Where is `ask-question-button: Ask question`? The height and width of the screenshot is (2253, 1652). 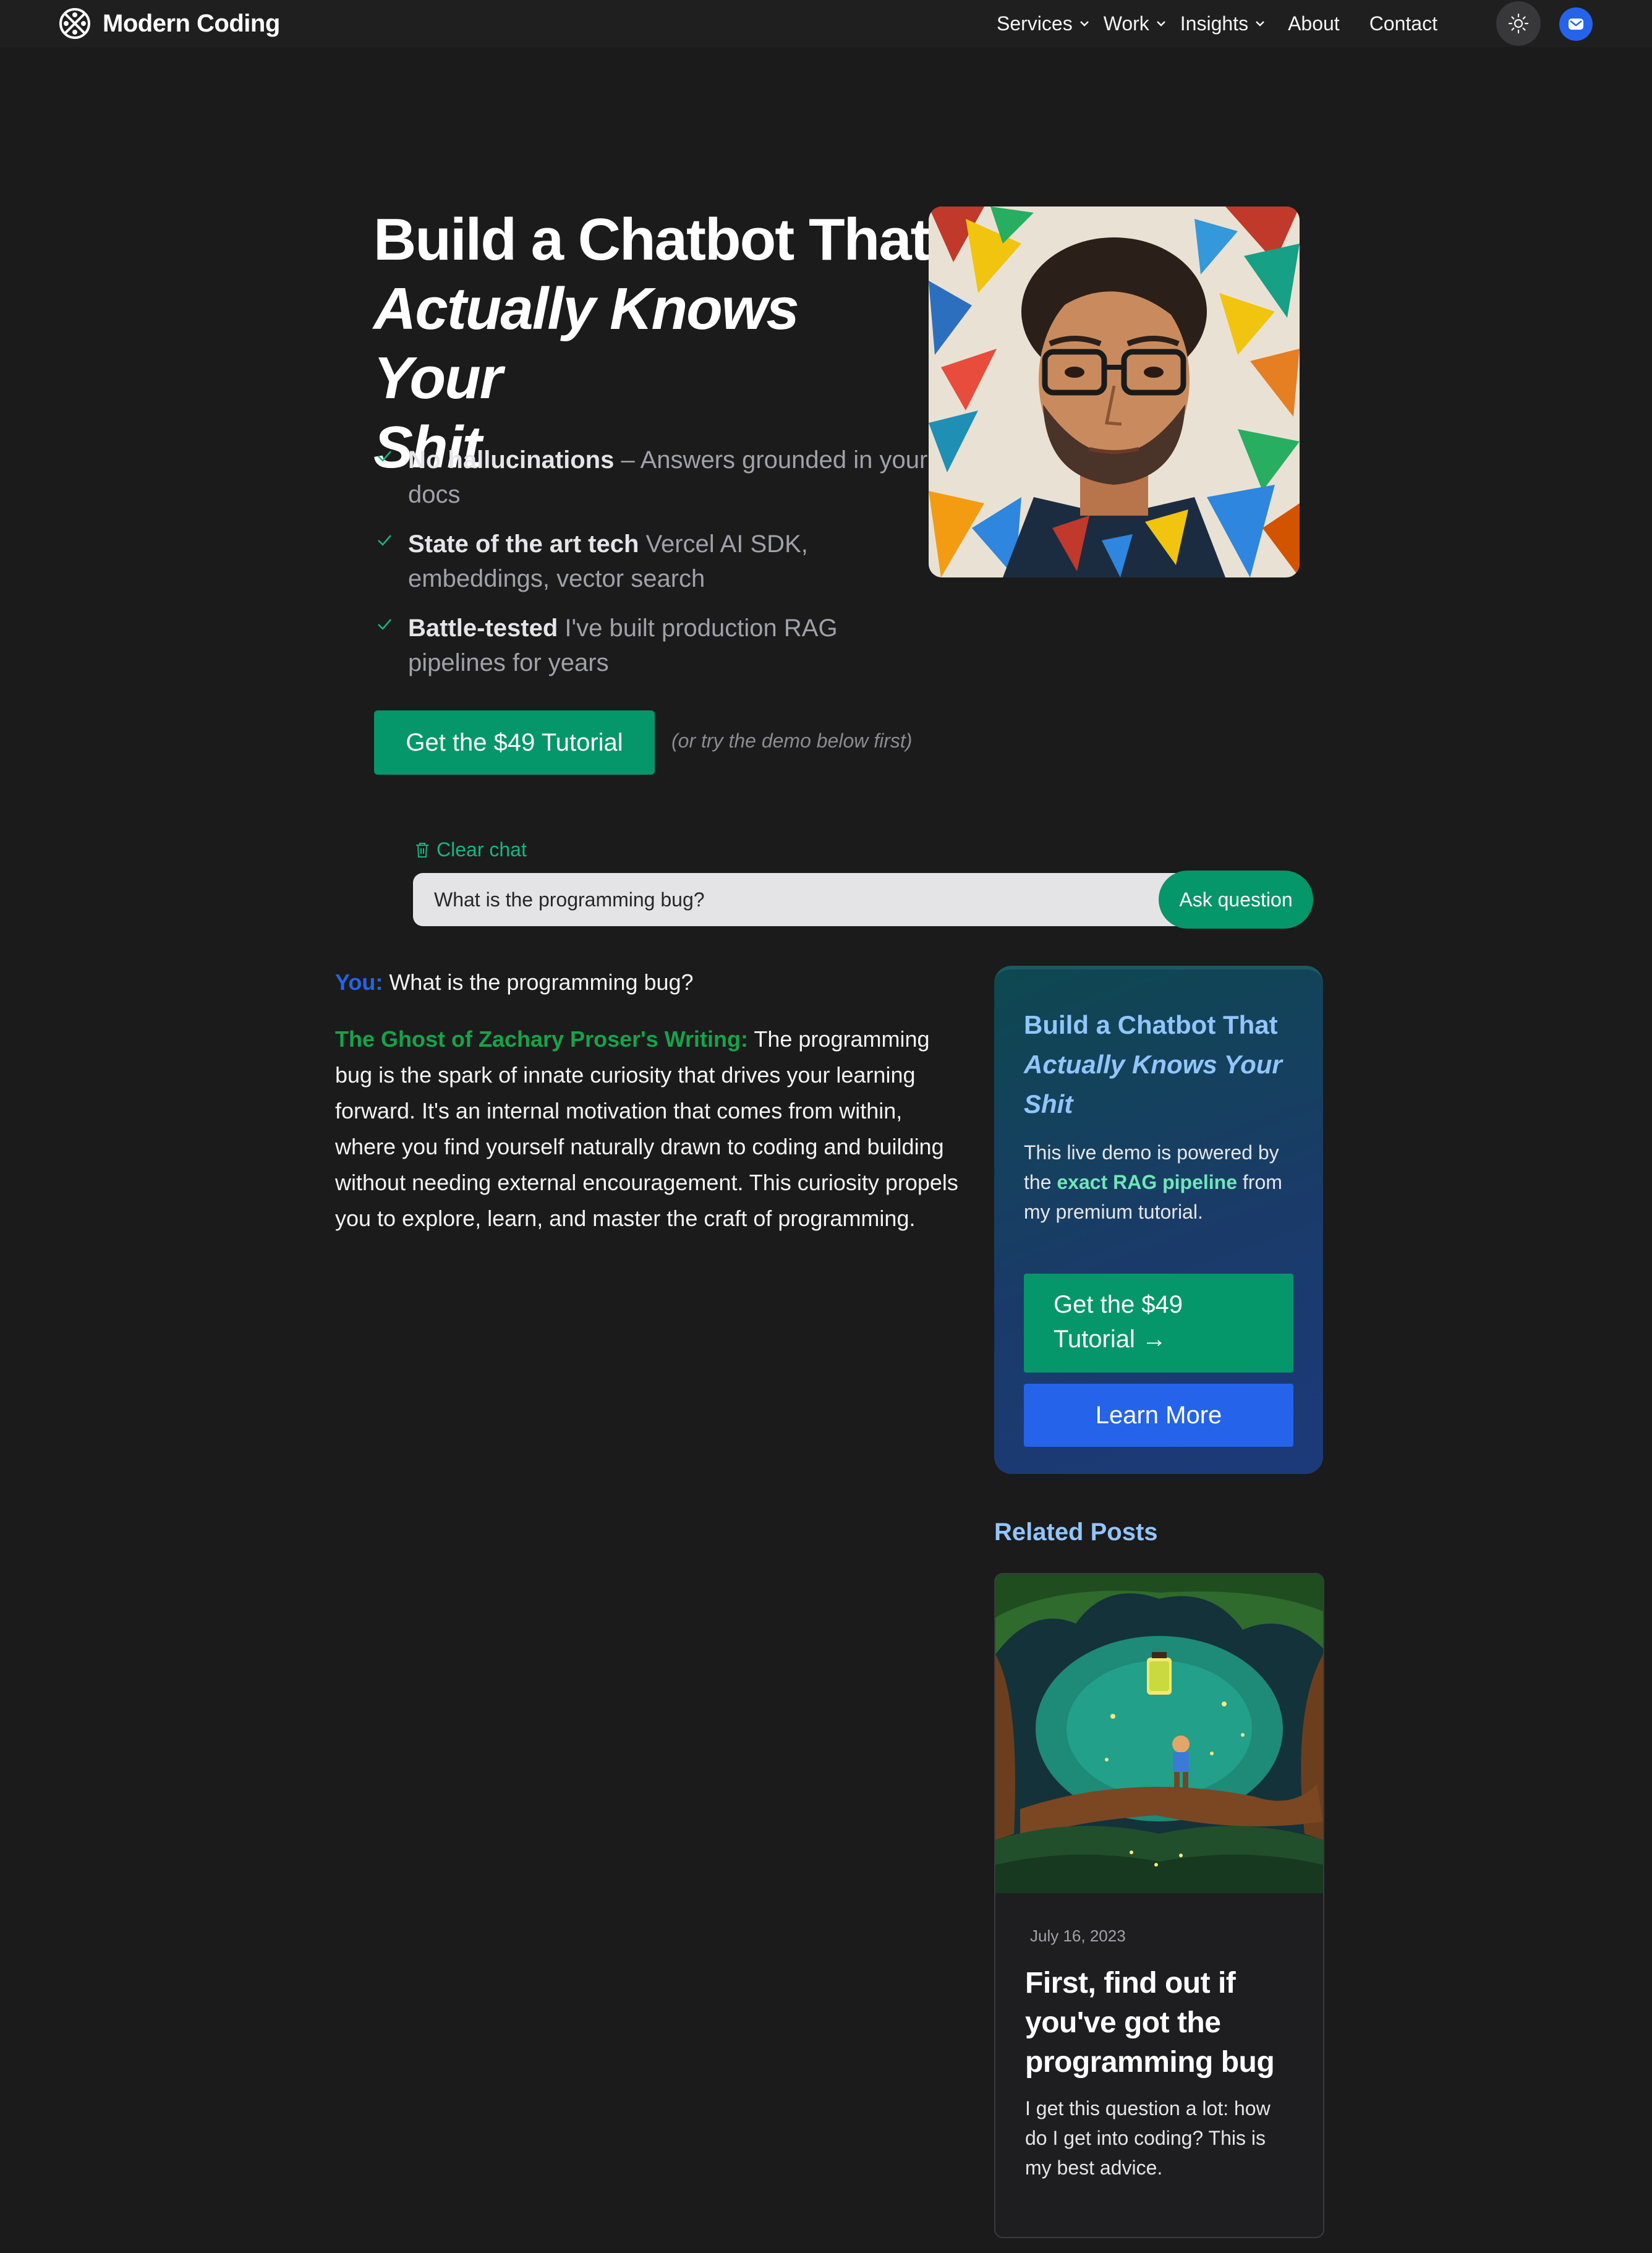 ask-question-button: Ask question is located at coordinates (1236, 900).